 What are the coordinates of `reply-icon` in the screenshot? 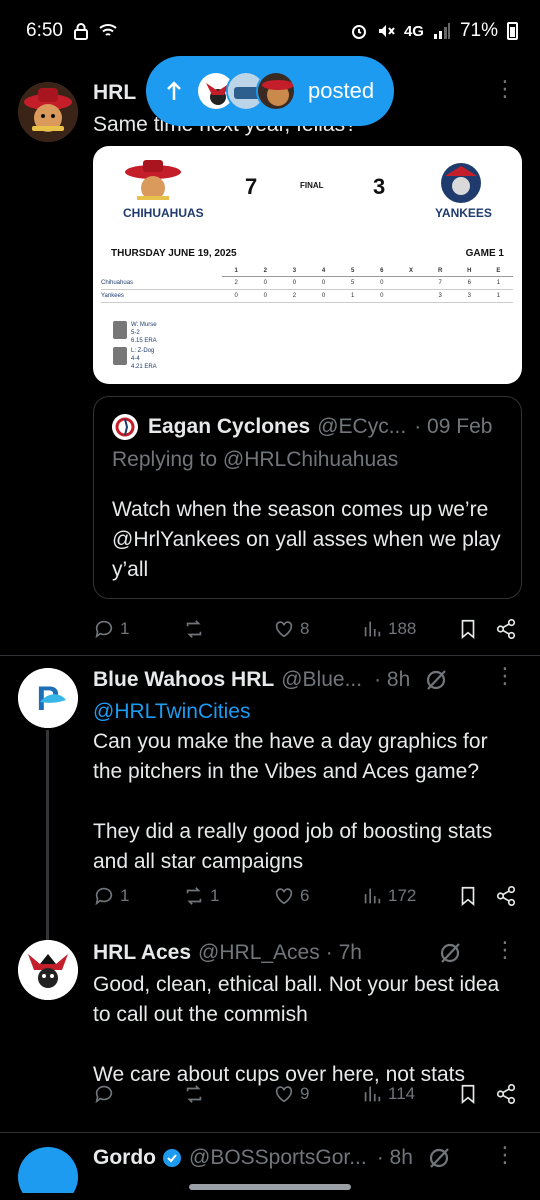 It's located at (104, 896).